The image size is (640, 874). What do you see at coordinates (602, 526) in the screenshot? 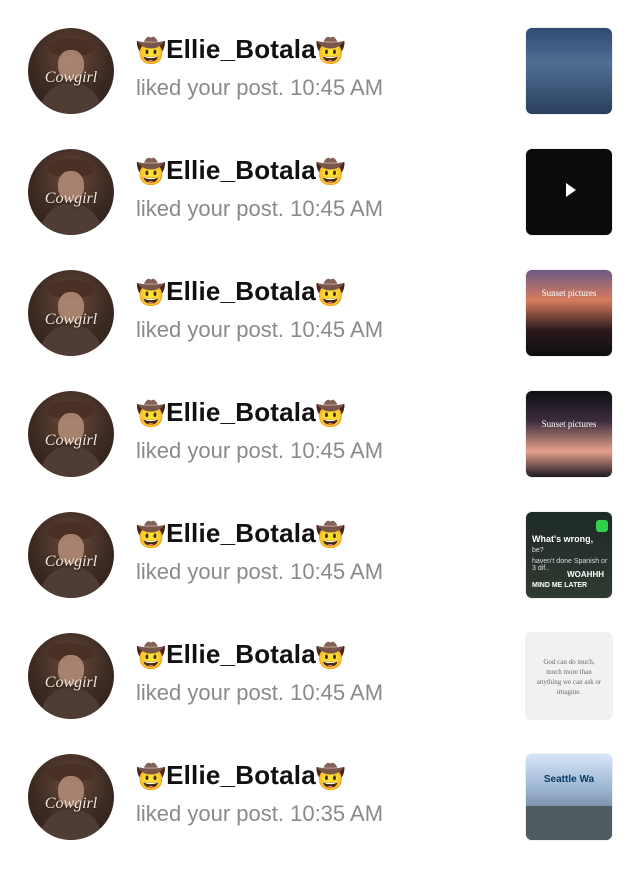
I see `chat-bubble-icon` at bounding box center [602, 526].